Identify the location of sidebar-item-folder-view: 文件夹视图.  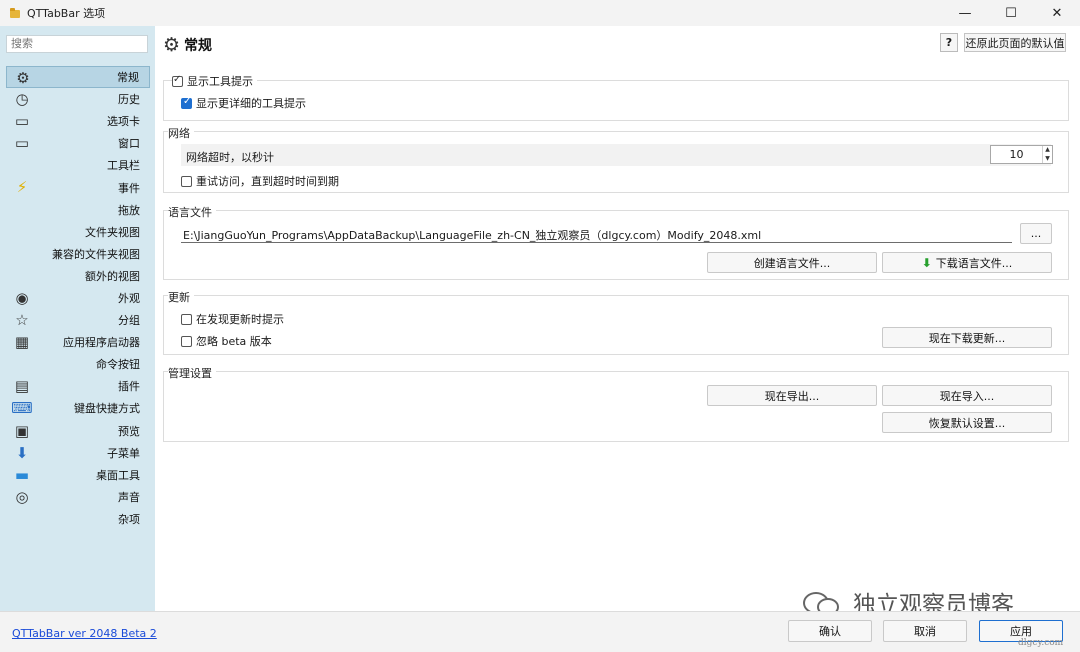
(78, 232).